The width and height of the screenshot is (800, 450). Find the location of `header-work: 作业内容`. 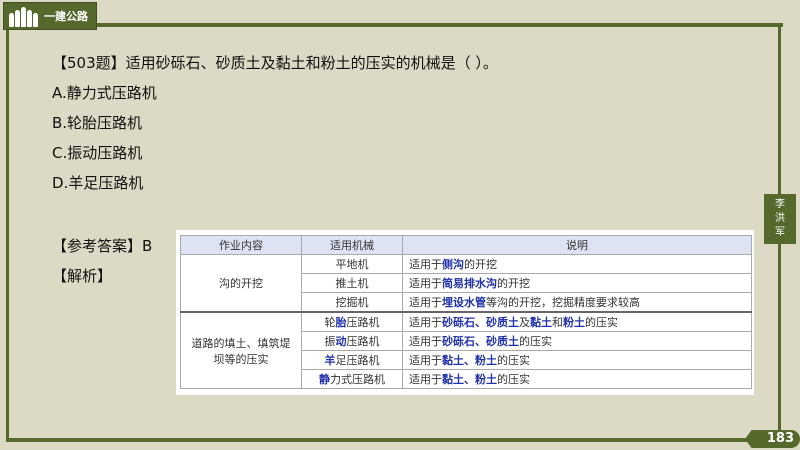

header-work: 作业内容 is located at coordinates (241, 245).